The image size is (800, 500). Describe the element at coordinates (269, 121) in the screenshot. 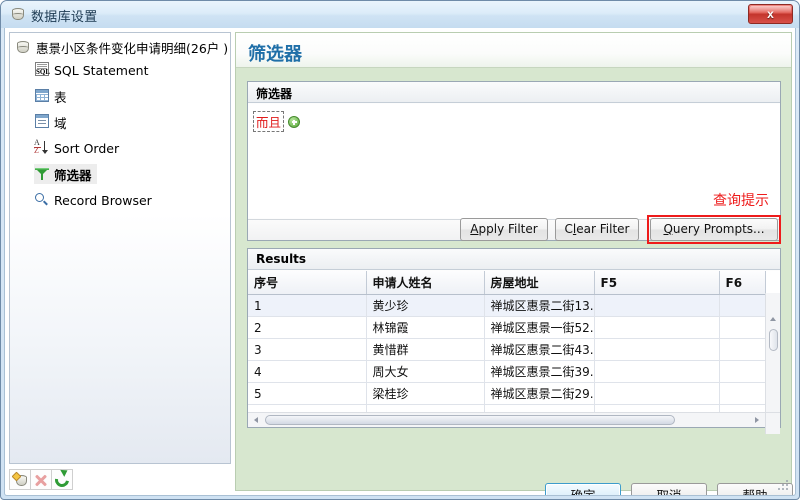

I see `condition-and-label: 而且` at that location.